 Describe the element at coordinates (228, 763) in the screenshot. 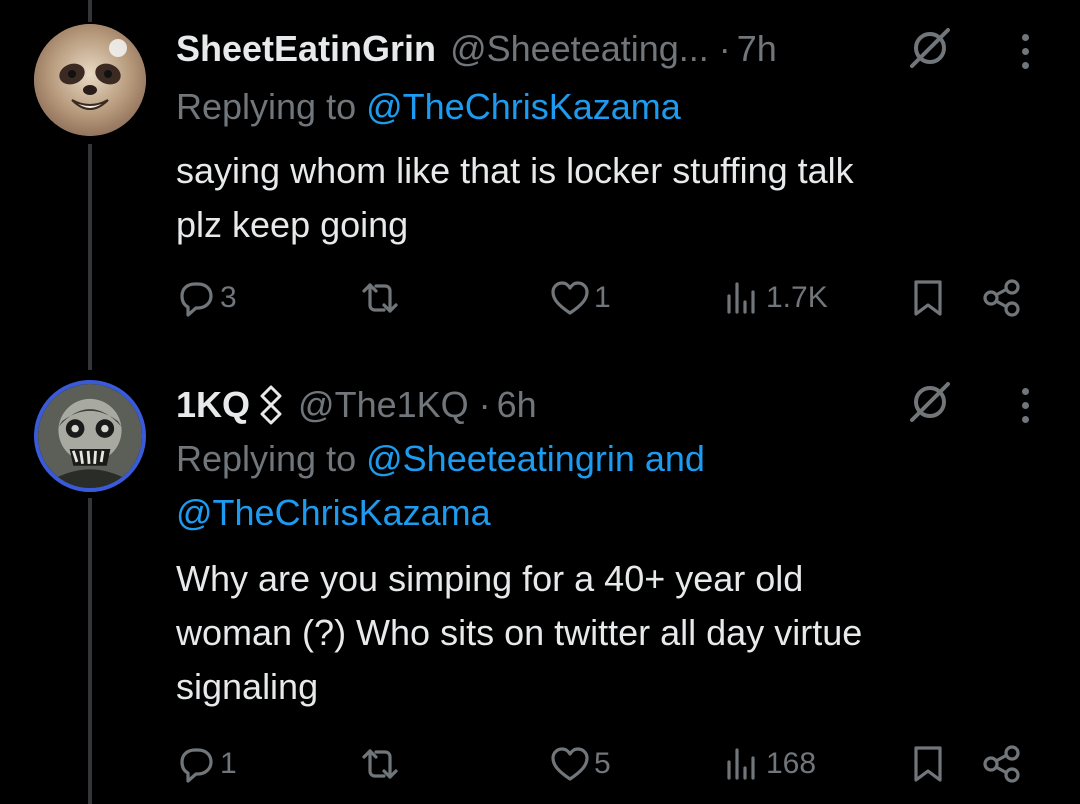

I see `reply-count: 1` at that location.